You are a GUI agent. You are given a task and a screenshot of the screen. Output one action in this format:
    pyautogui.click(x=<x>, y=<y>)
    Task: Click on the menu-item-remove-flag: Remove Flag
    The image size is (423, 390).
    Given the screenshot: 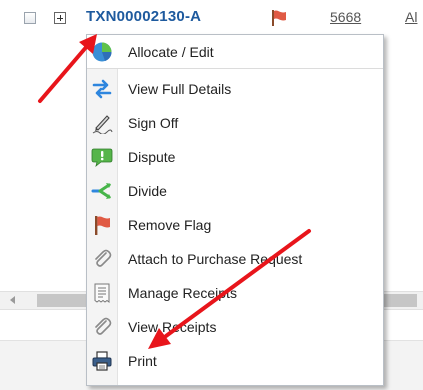 What is the action you would take?
    pyautogui.click(x=235, y=224)
    